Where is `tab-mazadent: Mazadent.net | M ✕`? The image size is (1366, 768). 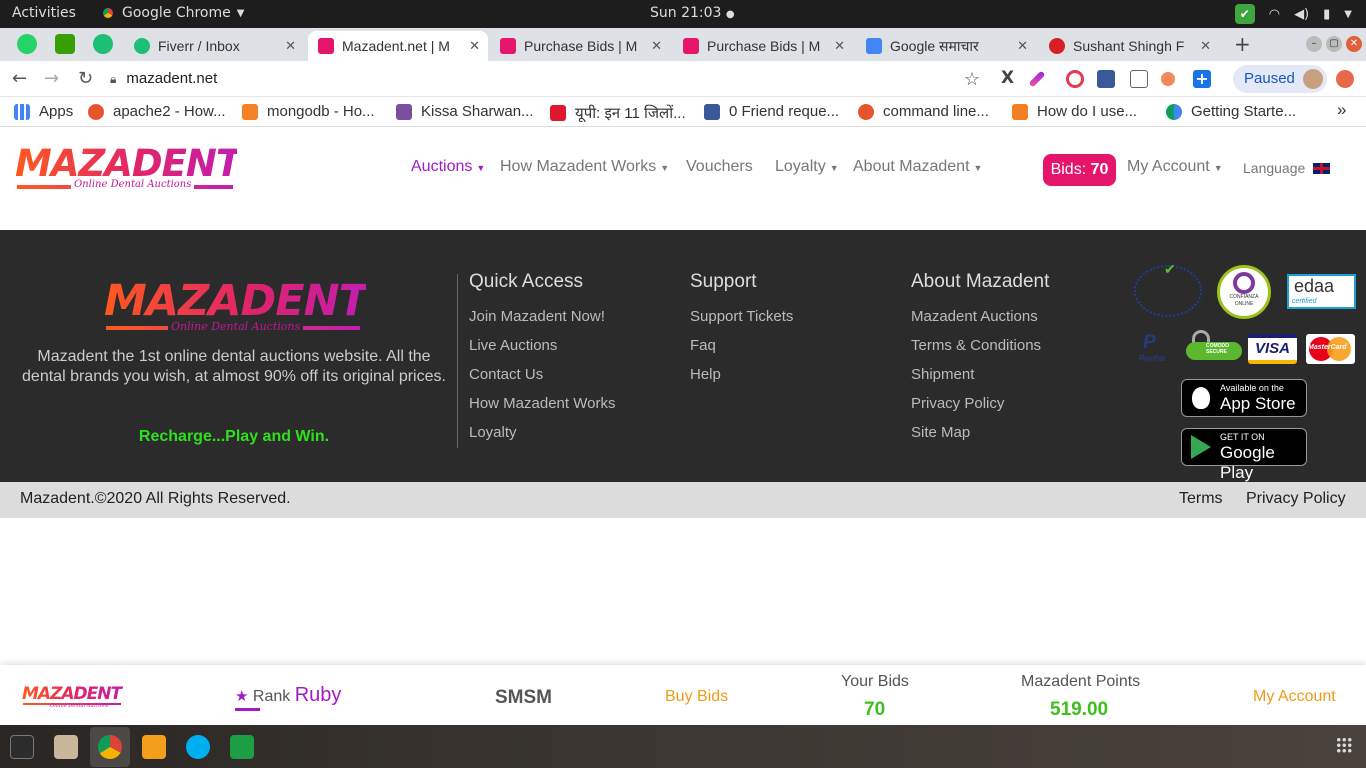 tab-mazadent: Mazadent.net | M ✕ is located at coordinates (398, 46).